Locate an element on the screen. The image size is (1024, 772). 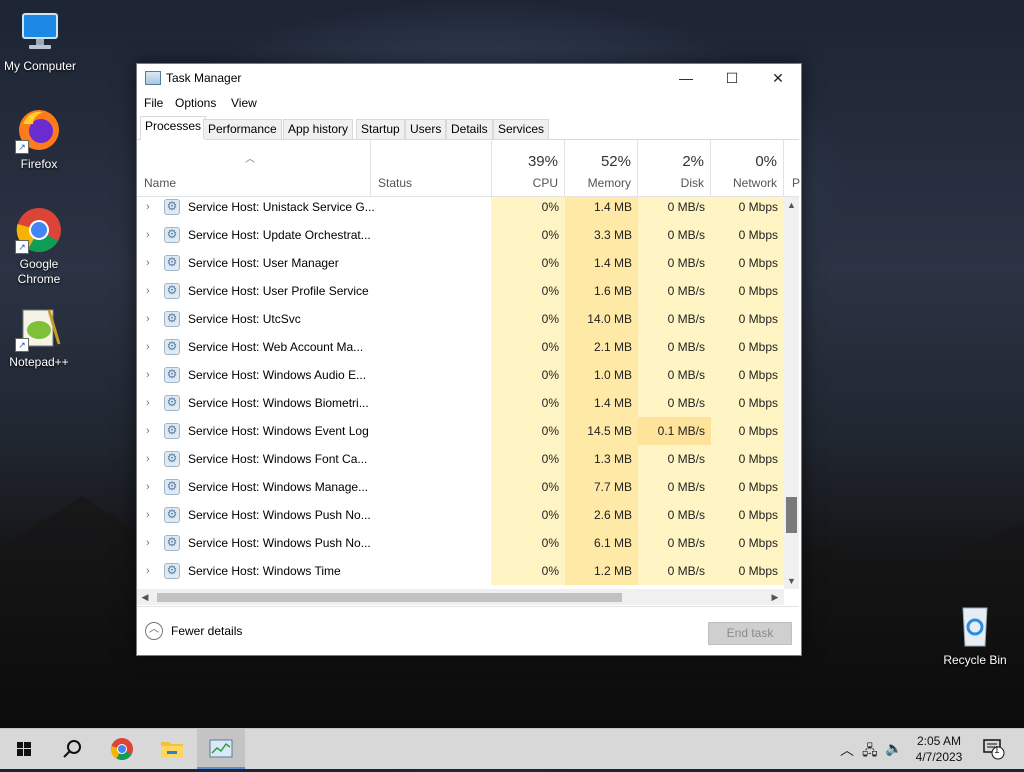
network-icon: 🖧 is located at coordinates (870, 752).